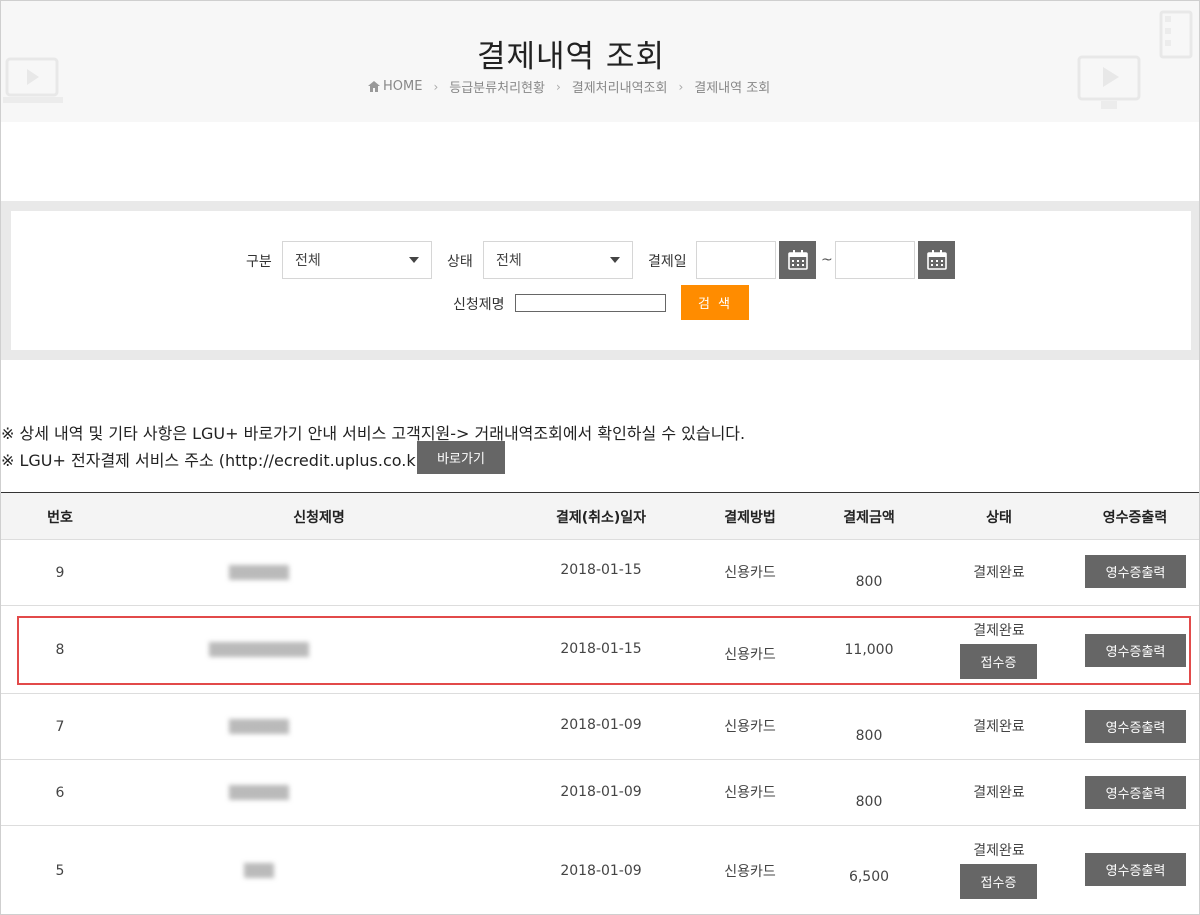 The image size is (1200, 915). What do you see at coordinates (732, 88) in the screenshot?
I see `breadcrumb-item-current: 결제내역 조회` at bounding box center [732, 88].